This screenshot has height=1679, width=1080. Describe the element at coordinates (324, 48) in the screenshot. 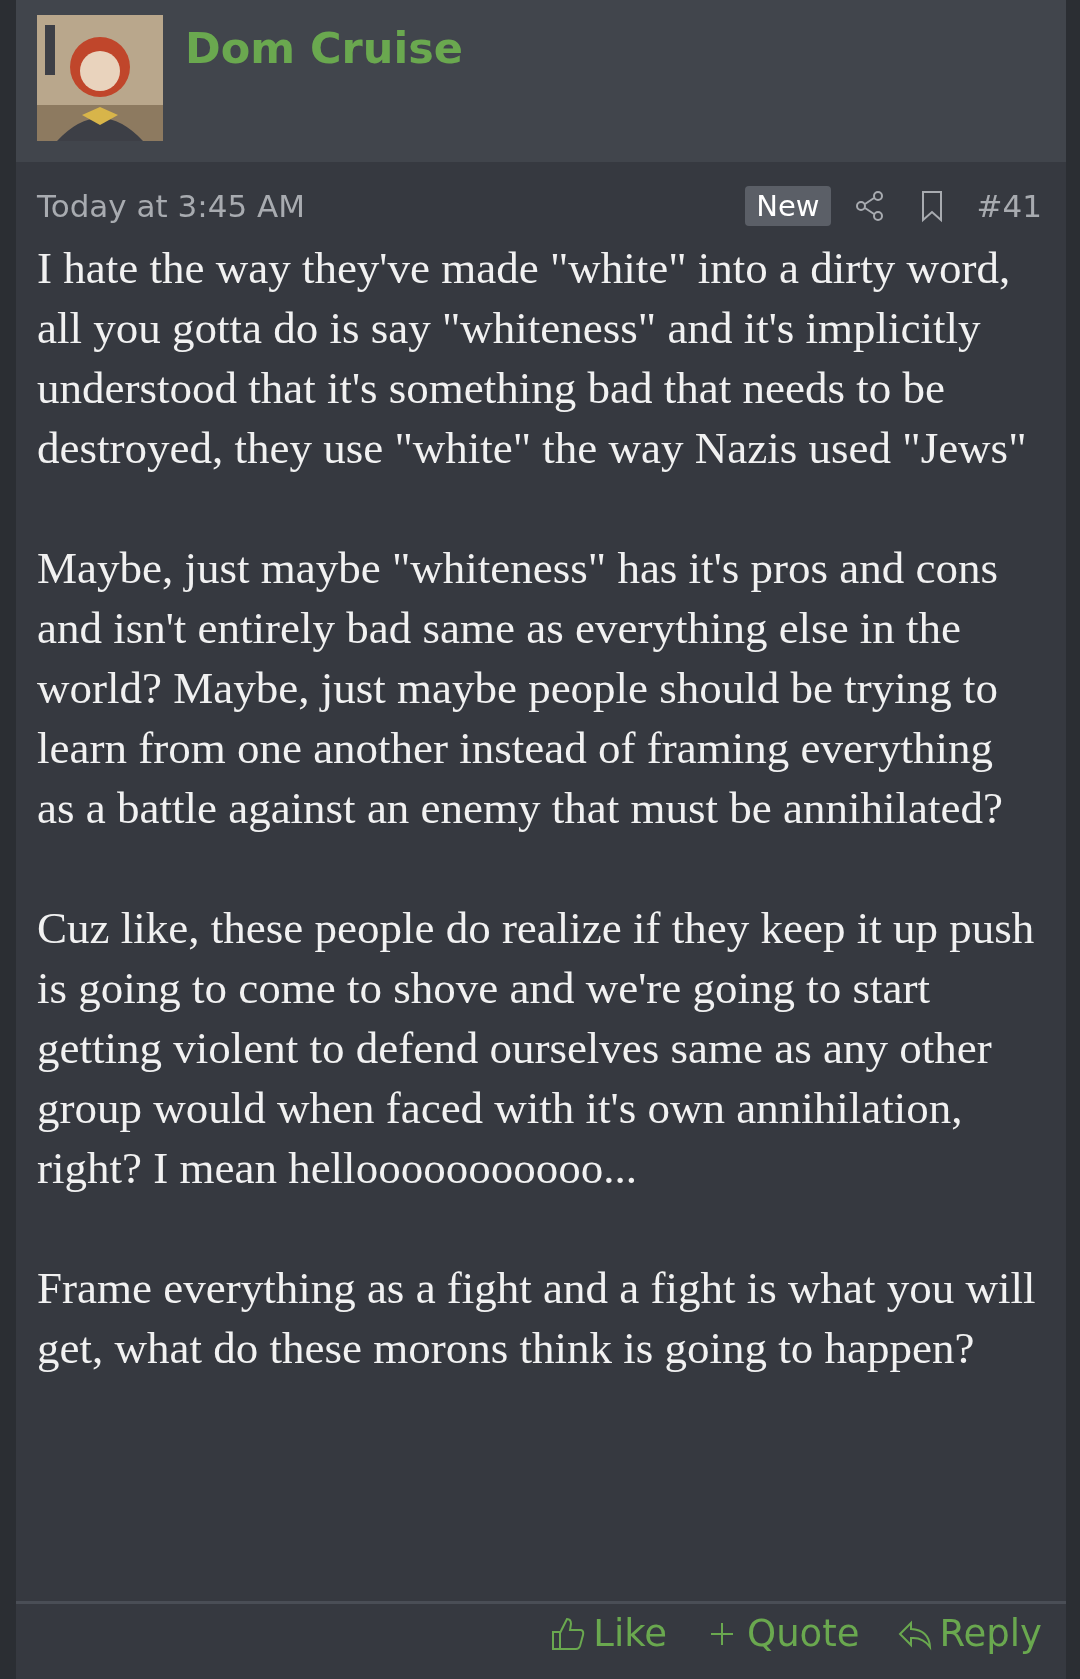

I see `author-name: Dom Cruise` at that location.